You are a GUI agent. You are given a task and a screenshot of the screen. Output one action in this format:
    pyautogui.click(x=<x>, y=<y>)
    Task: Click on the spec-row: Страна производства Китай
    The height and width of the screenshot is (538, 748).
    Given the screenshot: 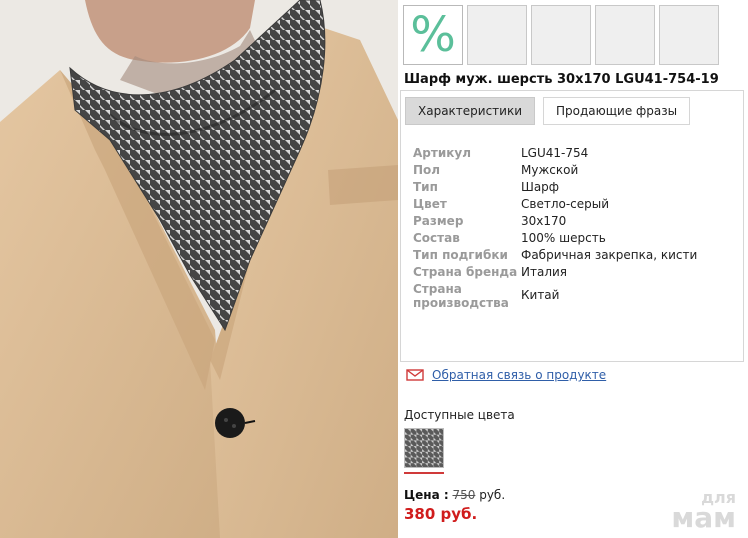 What is the action you would take?
    pyautogui.click(x=555, y=295)
    